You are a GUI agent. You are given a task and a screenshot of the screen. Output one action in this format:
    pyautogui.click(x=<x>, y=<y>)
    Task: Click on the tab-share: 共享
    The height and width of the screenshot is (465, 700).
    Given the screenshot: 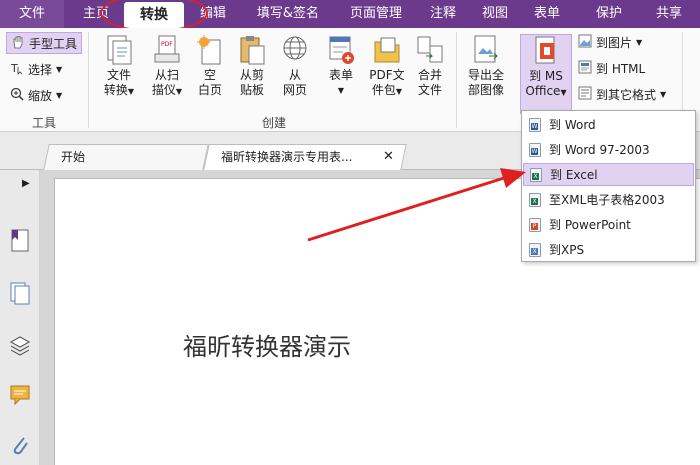 What is the action you would take?
    pyautogui.click(x=669, y=14)
    